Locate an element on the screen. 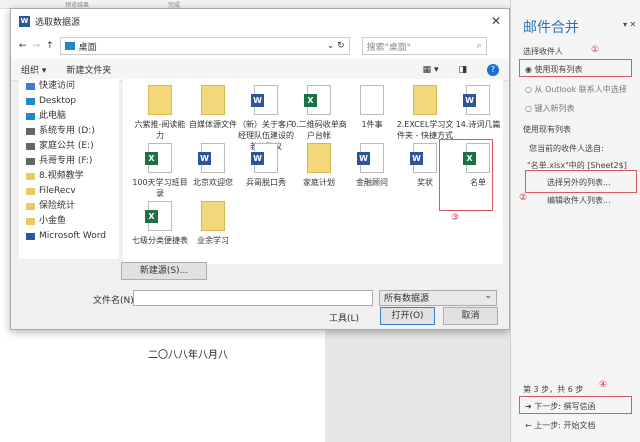 The height and width of the screenshot is (442, 640). file-name: 业余学习 is located at coordinates (213, 240).